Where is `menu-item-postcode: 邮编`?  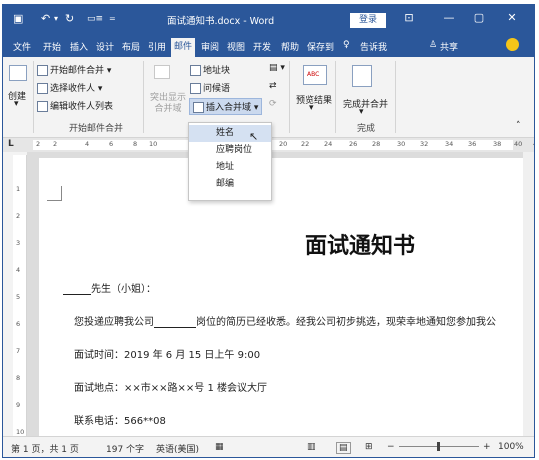
menu-item-postcode: 邮编 is located at coordinates (230, 184).